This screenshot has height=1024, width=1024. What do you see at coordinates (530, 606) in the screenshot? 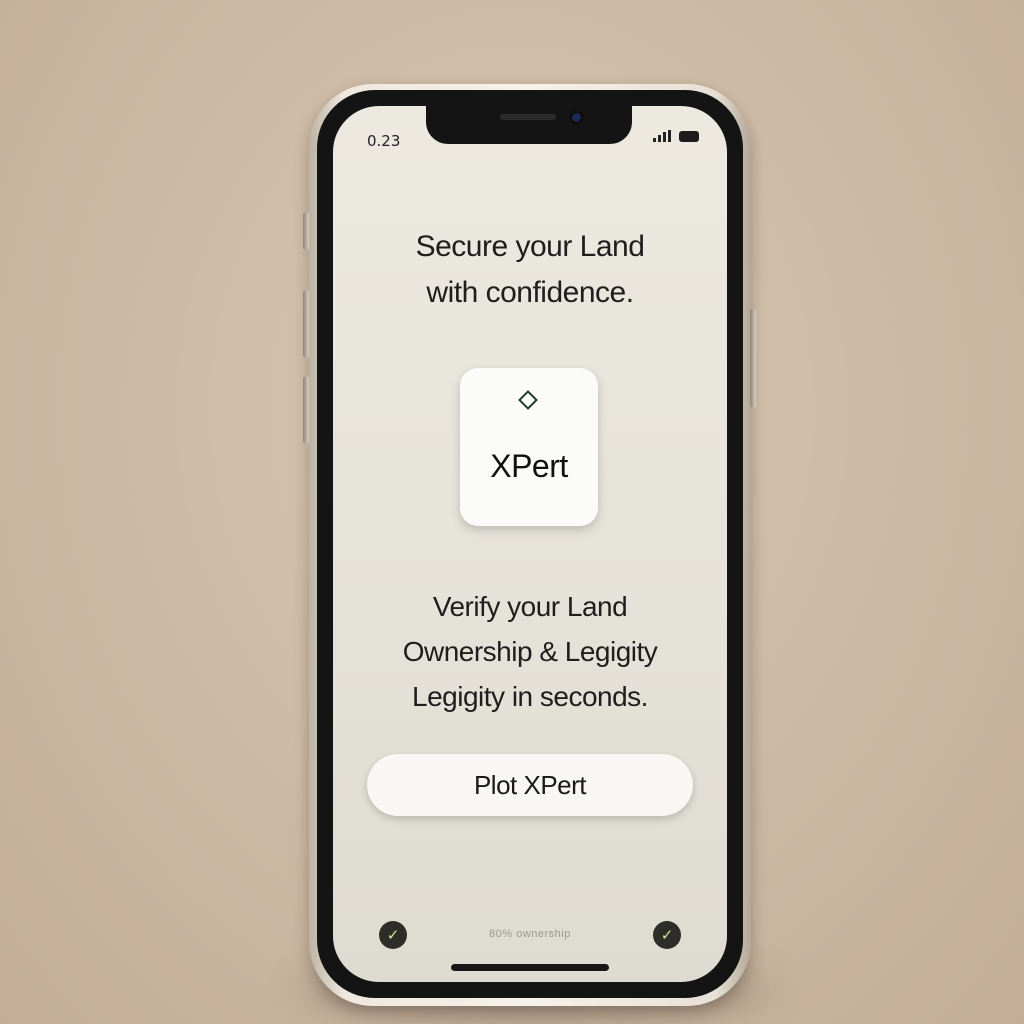
I see `description-line-1: Verify your Land` at bounding box center [530, 606].